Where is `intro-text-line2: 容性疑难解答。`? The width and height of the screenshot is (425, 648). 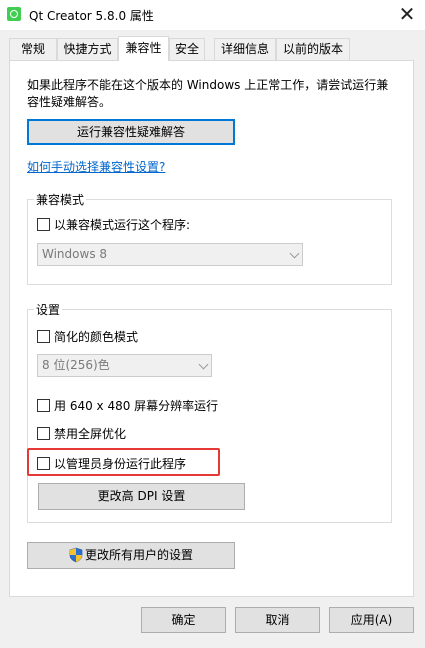
intro-text-line2: 容性疑难解答。 is located at coordinates (69, 102).